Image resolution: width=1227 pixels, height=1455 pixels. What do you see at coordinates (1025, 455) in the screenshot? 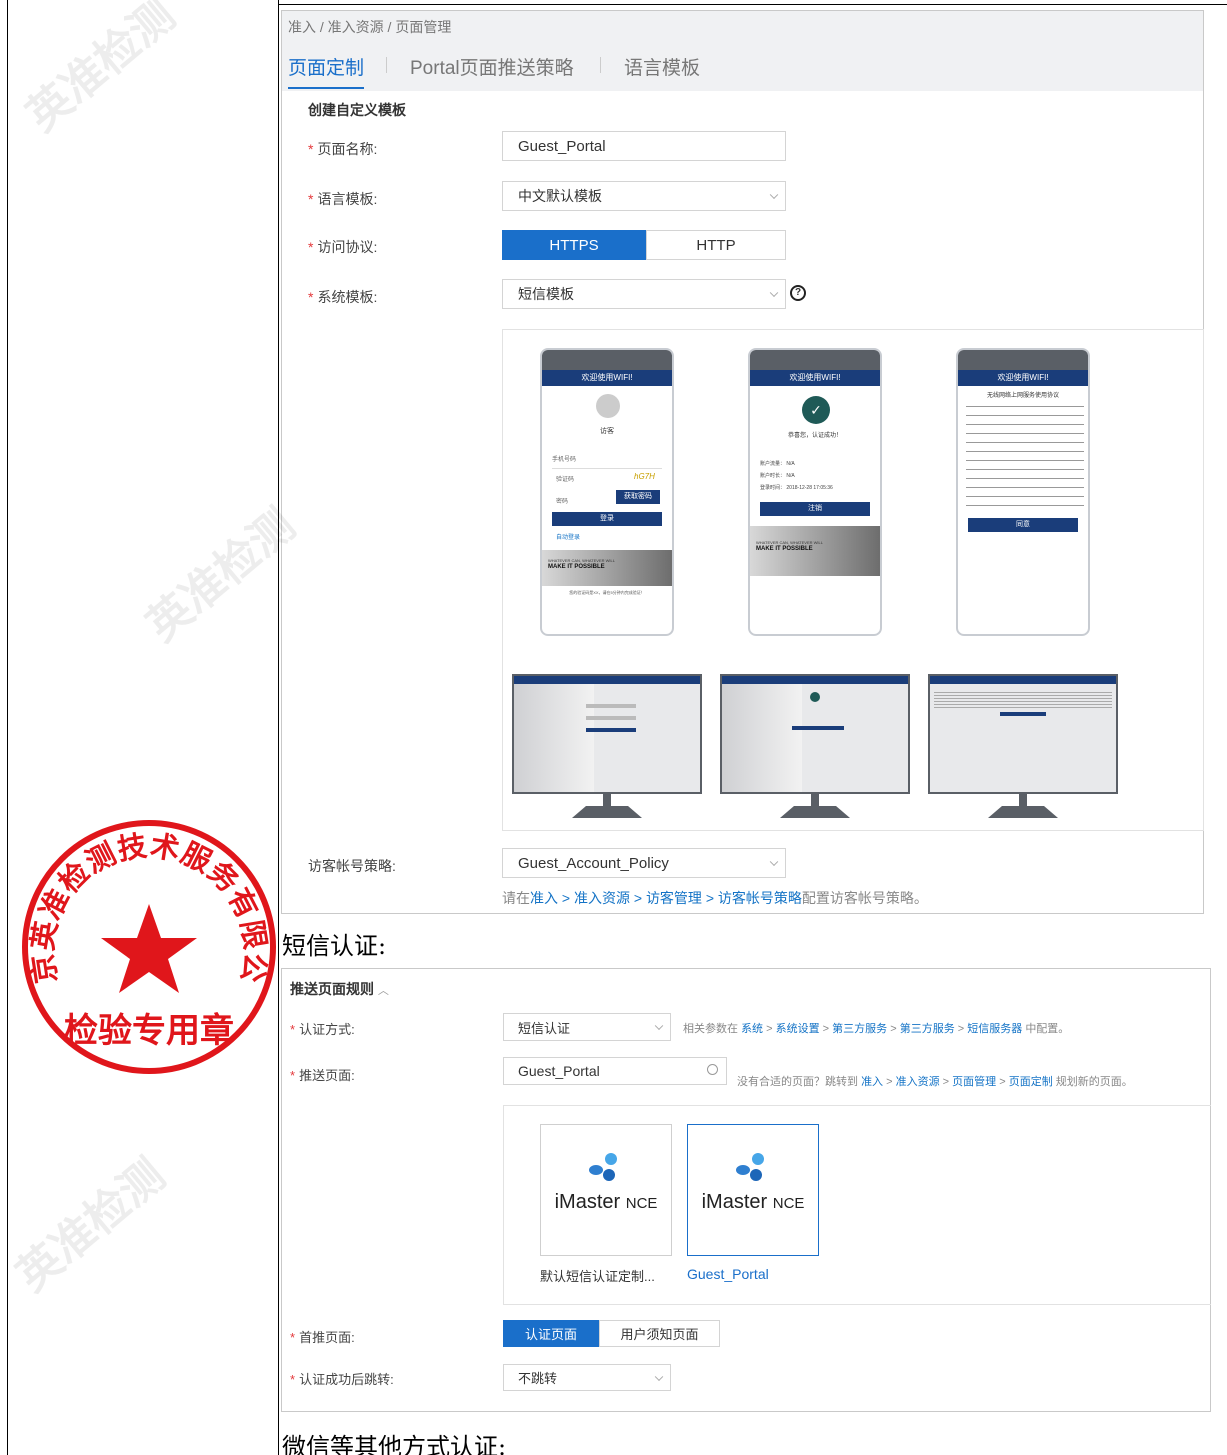
I see `agreement-text` at bounding box center [1025, 455].